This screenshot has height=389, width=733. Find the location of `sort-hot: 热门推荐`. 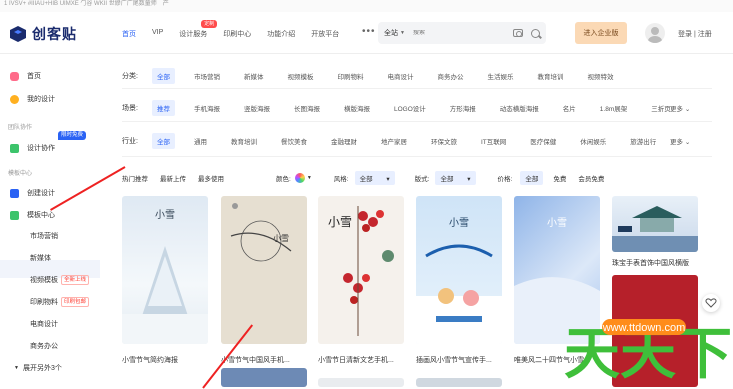

sort-hot: 热门推荐 is located at coordinates (135, 178).